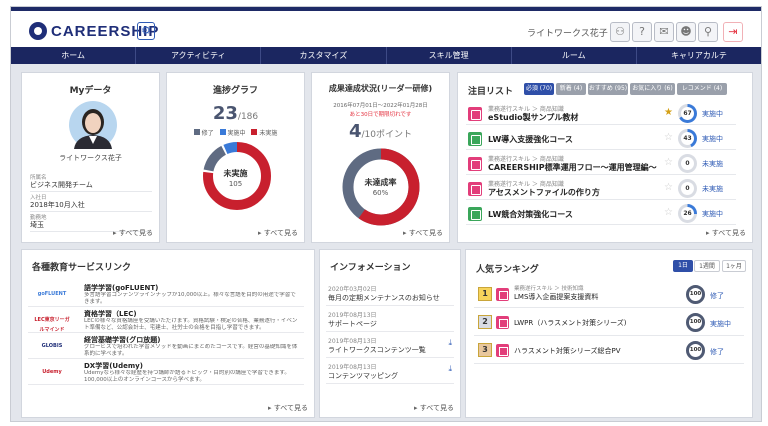 Image resolution: width=768 pixels, height=426 pixels. I want to click on attention-list-item: LW競合対策強化コース ☆ 26 実施中, so click(601, 214).